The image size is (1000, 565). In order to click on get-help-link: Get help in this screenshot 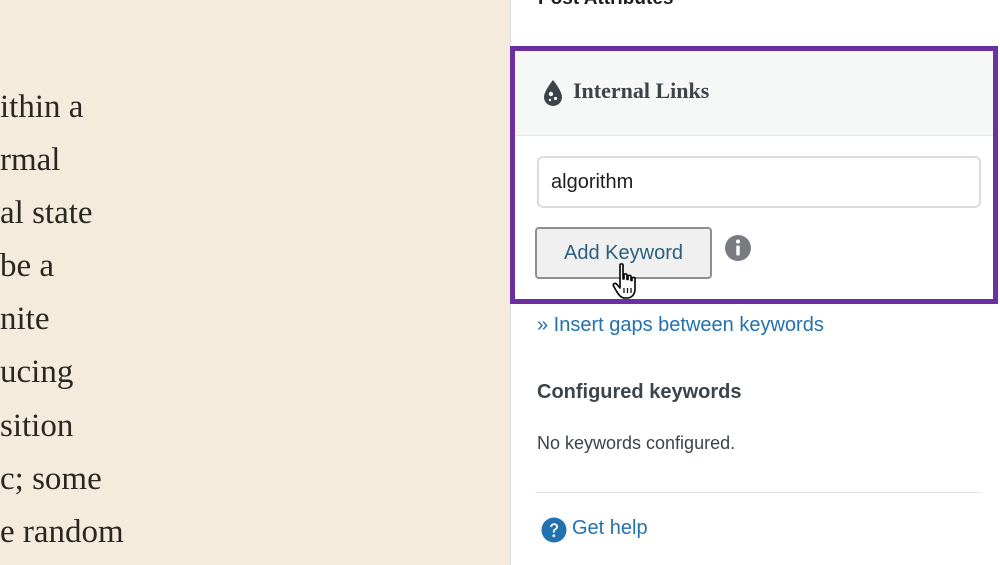, I will do `click(610, 528)`.